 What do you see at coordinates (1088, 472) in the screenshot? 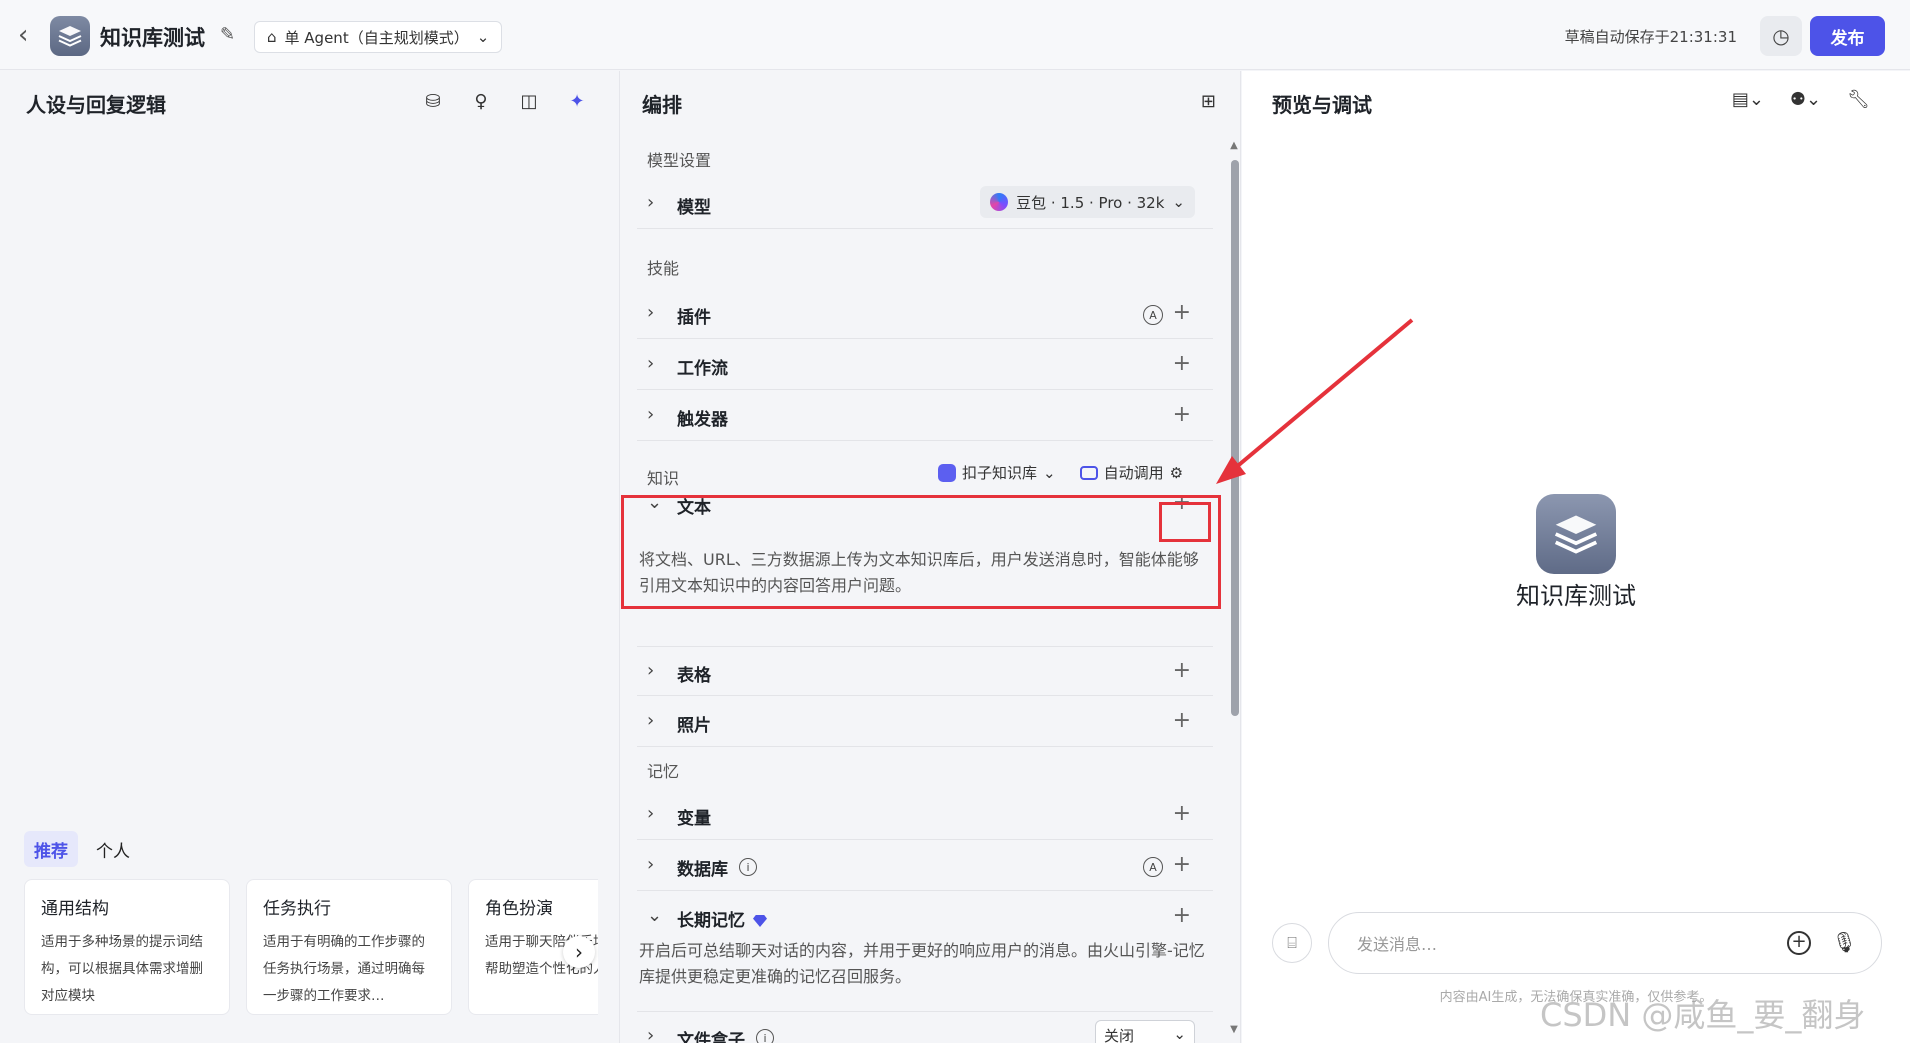
I see `robot-icon` at bounding box center [1088, 472].